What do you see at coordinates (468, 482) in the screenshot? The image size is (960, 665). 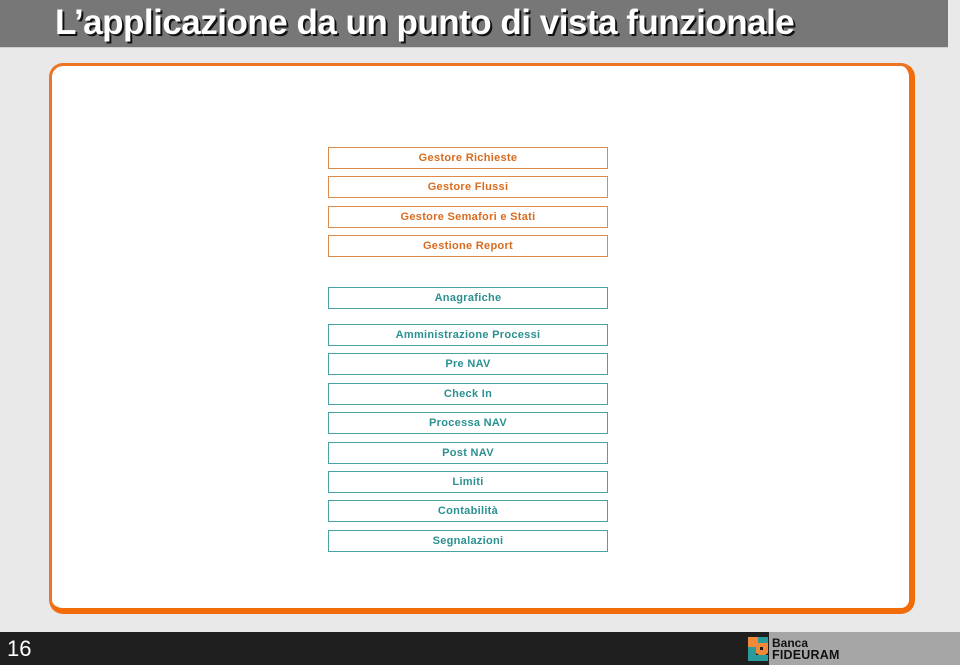 I see `module-limiti: Limiti` at bounding box center [468, 482].